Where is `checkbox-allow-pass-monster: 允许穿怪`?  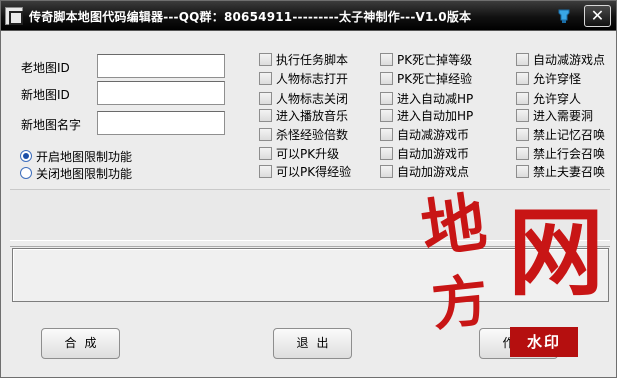 checkbox-allow-pass-monster: 允许穿怪 is located at coordinates (548, 78).